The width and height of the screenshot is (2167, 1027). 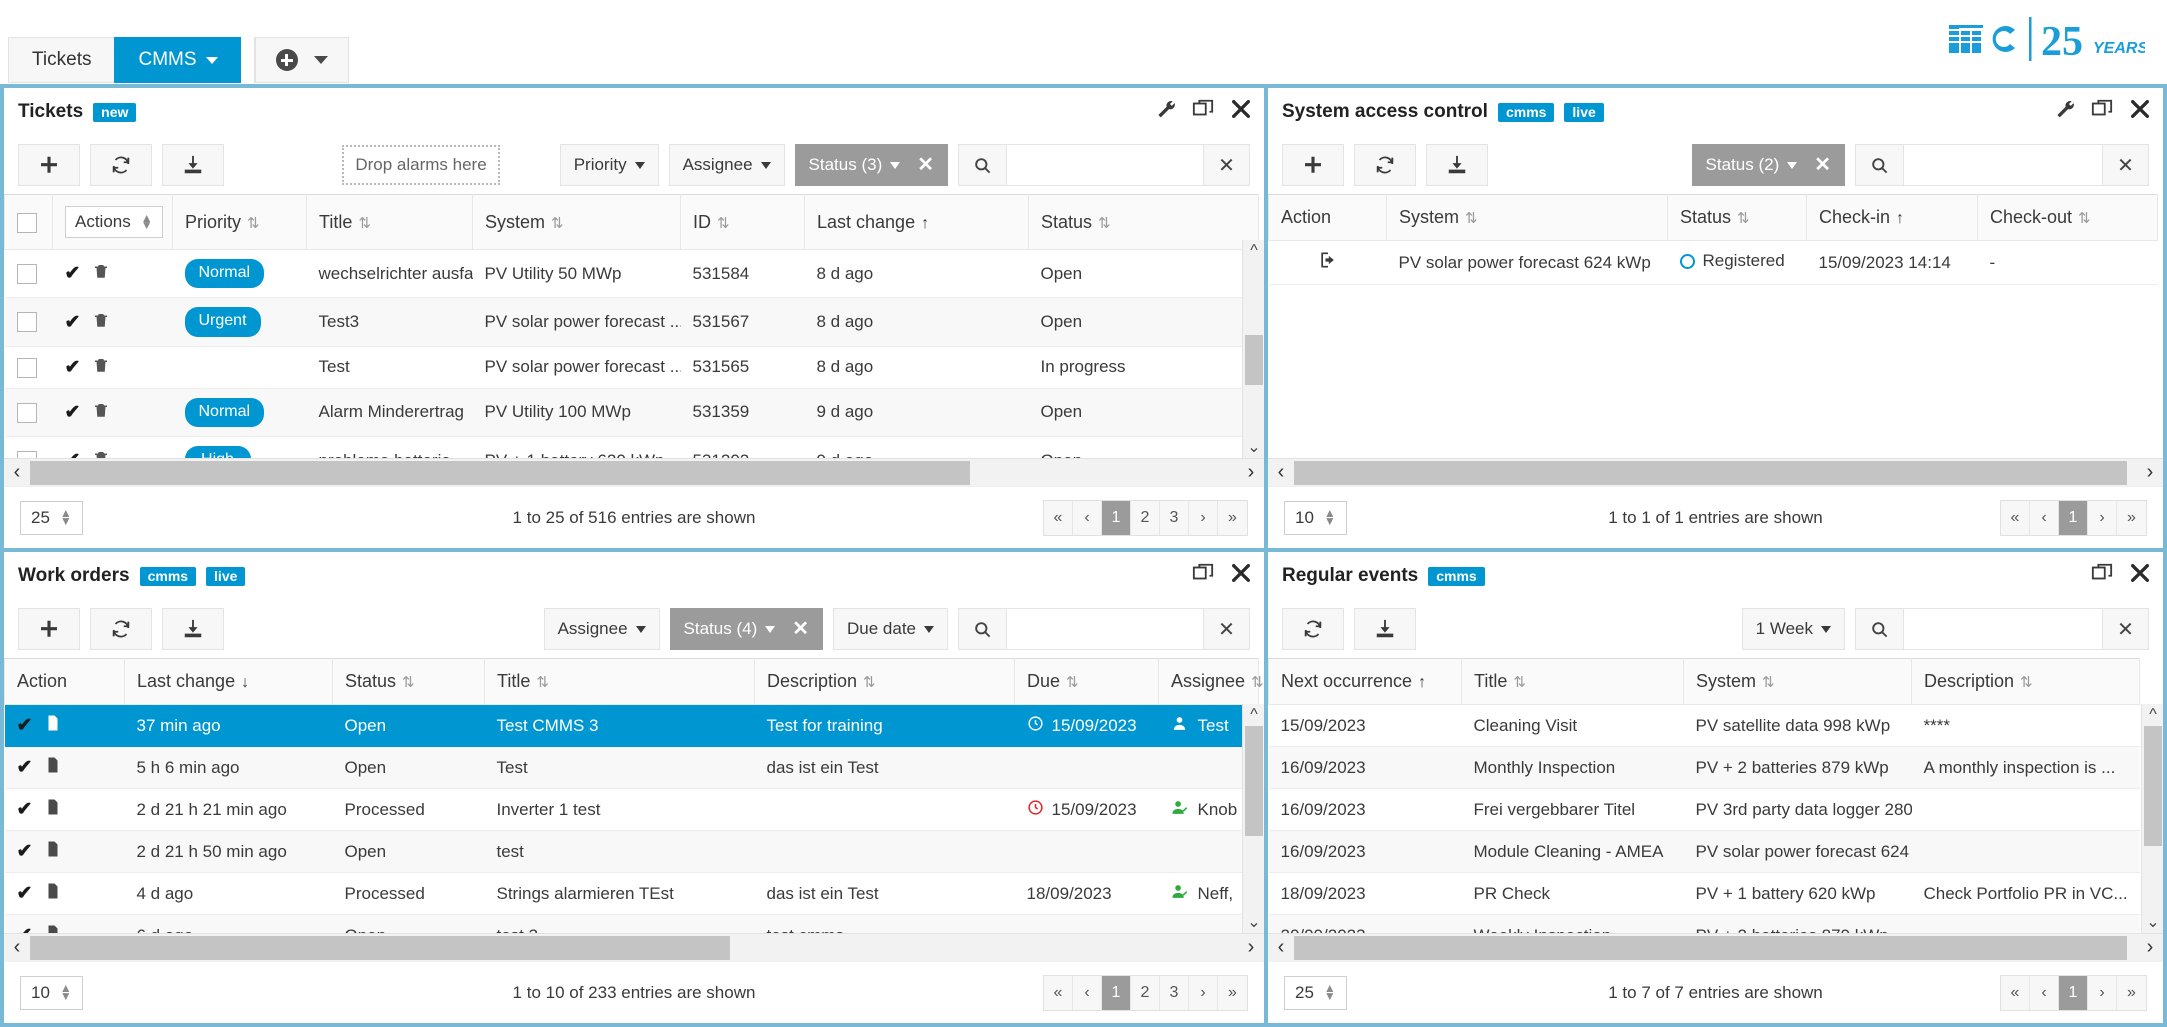 I want to click on tickets-col-title: Title ⇅, so click(x=389, y=222).